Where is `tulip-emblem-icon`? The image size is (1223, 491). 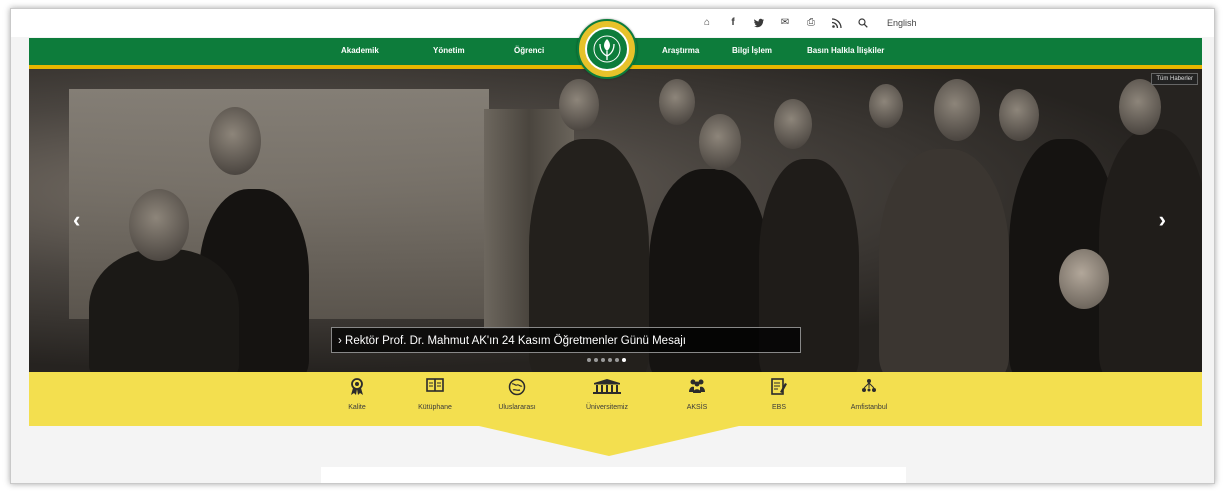 tulip-emblem-icon is located at coordinates (607, 49).